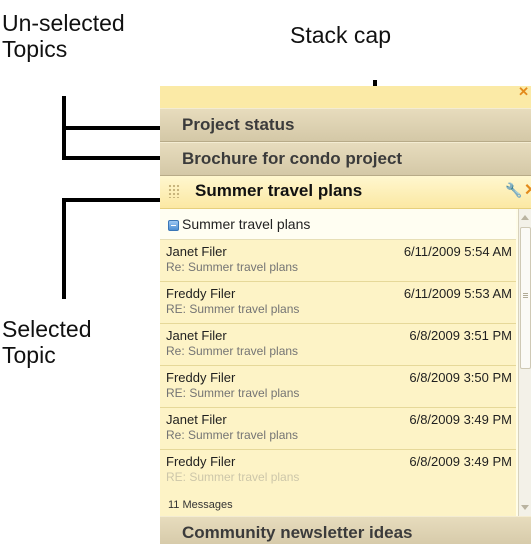 This screenshot has width=531, height=544. I want to click on scroll-thumb, so click(525, 298).